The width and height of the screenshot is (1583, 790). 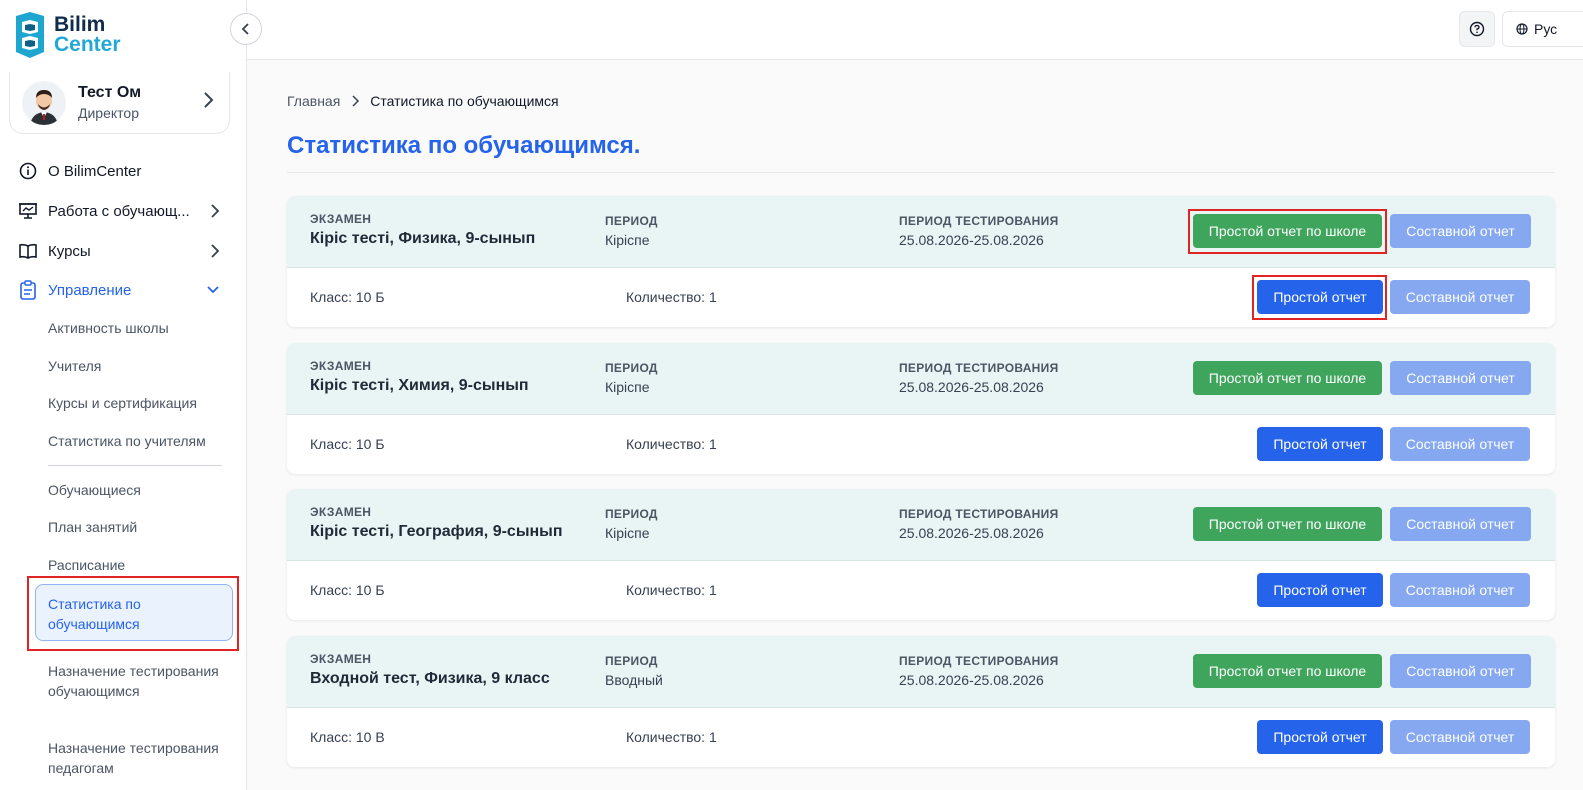 I want to click on submenu-assign-student-testing: Назначение тестирования обучающимся, so click(x=138, y=681).